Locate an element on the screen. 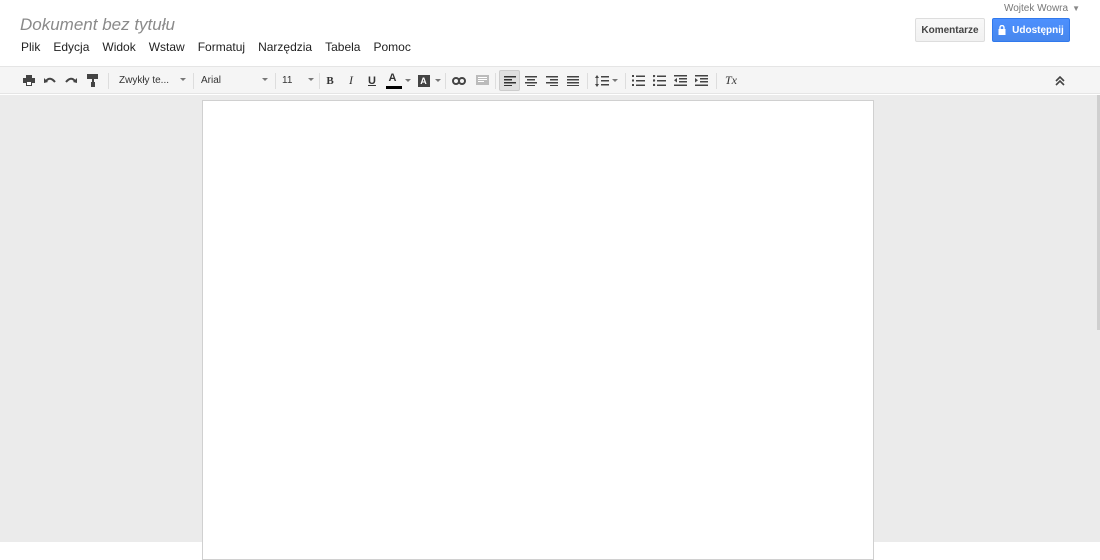 Image resolution: width=1100 pixels, height=560 pixels. menu-help: Pomoc is located at coordinates (391, 47).